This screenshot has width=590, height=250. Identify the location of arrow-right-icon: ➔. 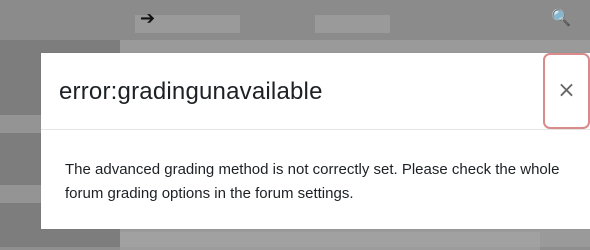
(148, 18).